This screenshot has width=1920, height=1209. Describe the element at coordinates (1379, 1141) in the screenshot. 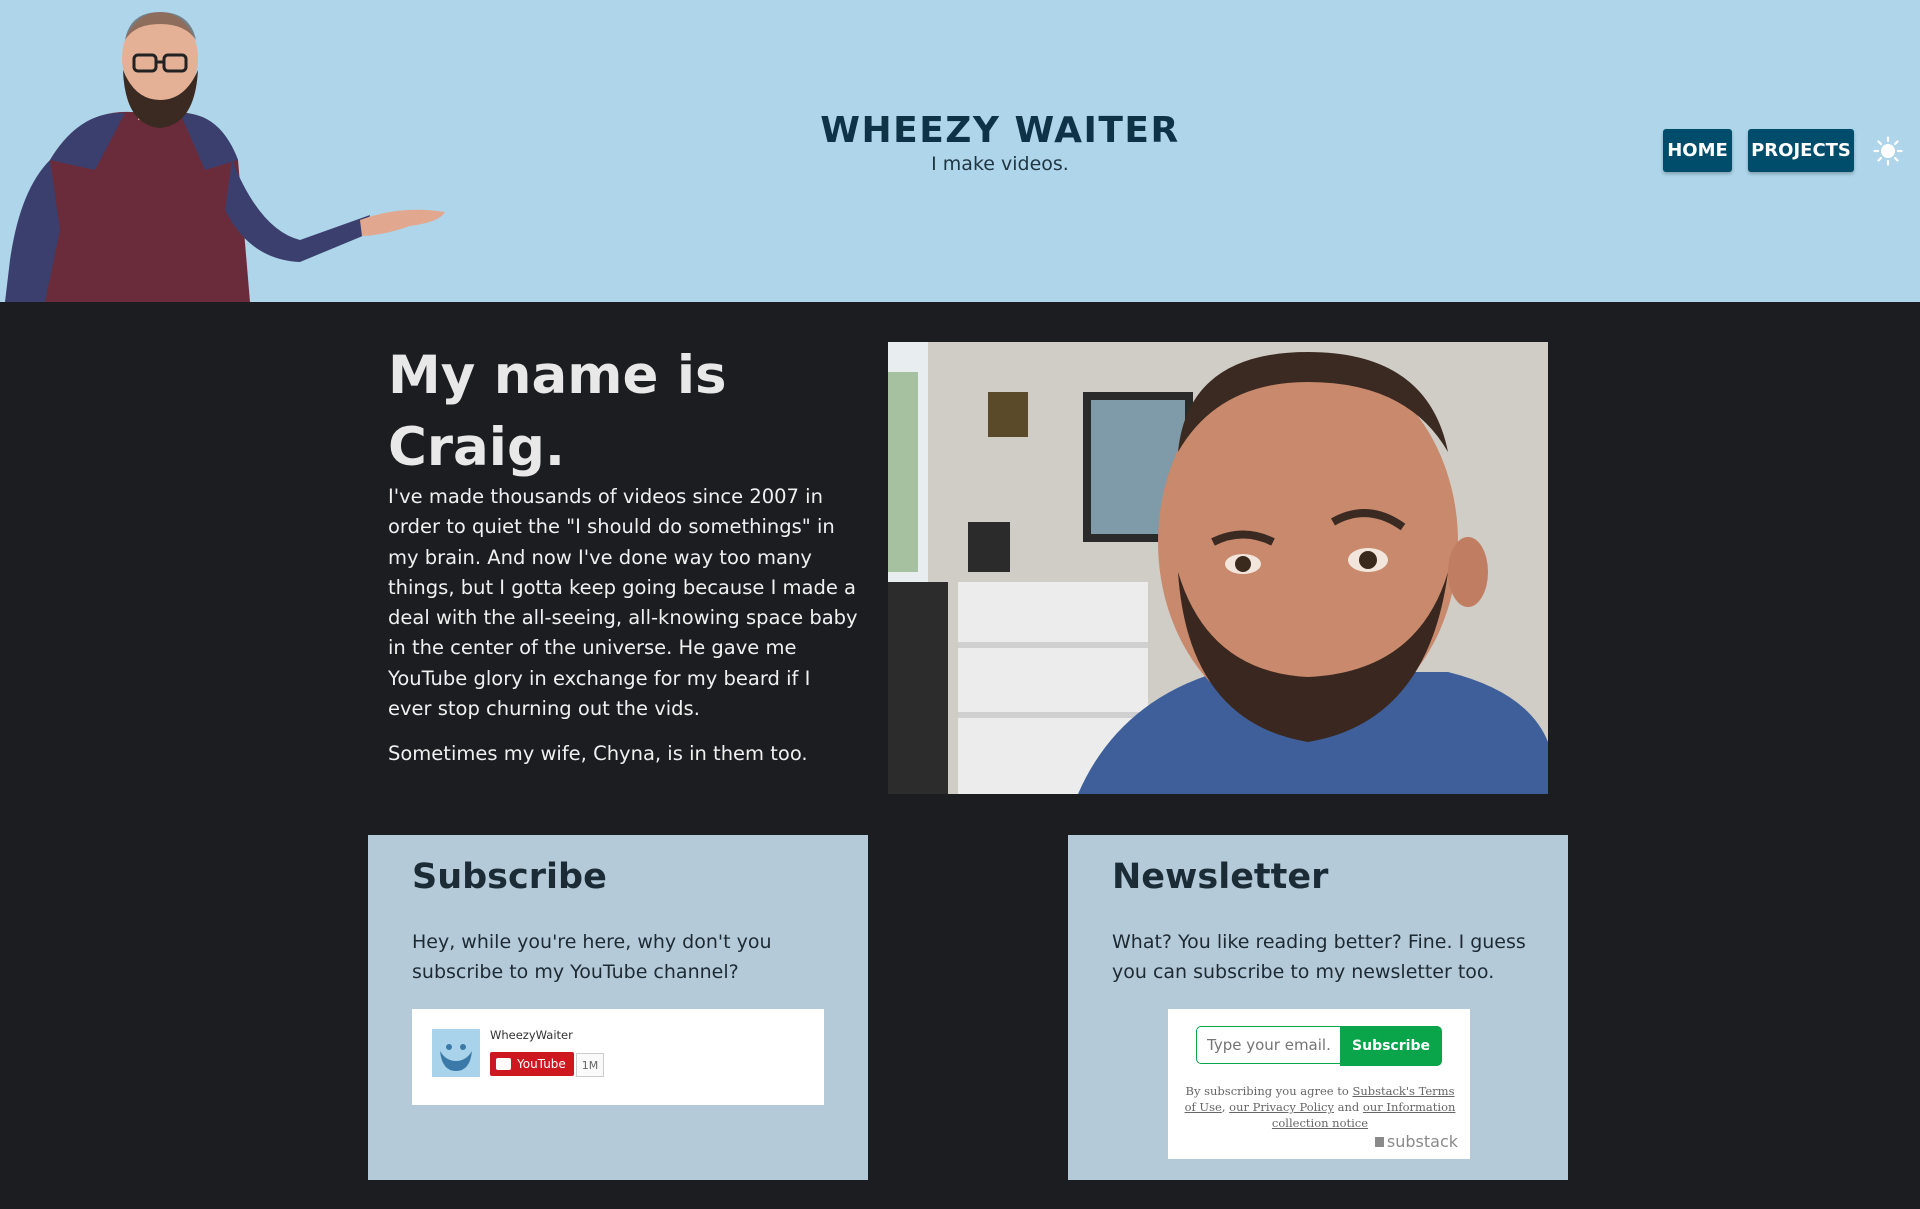

I see `substack-logo-icon` at that location.